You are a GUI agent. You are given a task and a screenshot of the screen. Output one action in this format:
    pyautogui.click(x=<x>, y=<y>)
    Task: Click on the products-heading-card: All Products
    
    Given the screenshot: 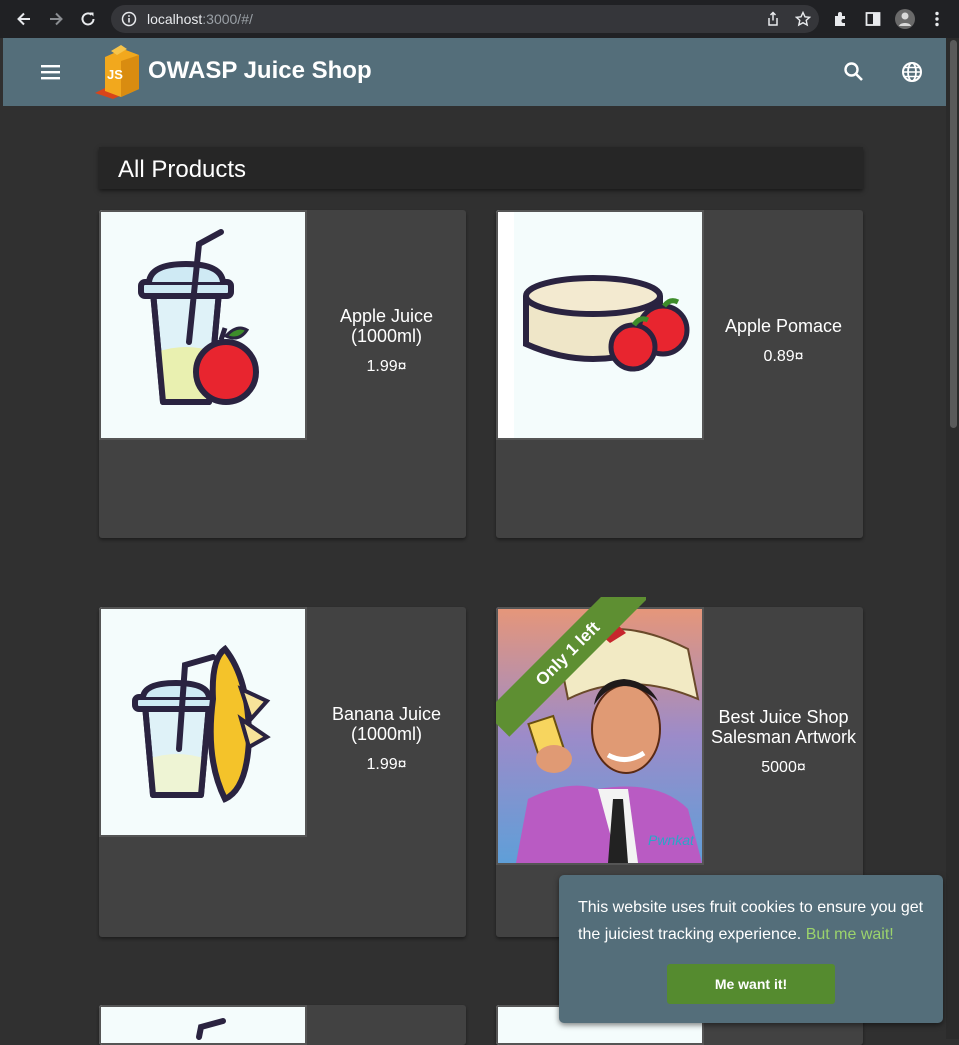 What is the action you would take?
    pyautogui.click(x=481, y=168)
    